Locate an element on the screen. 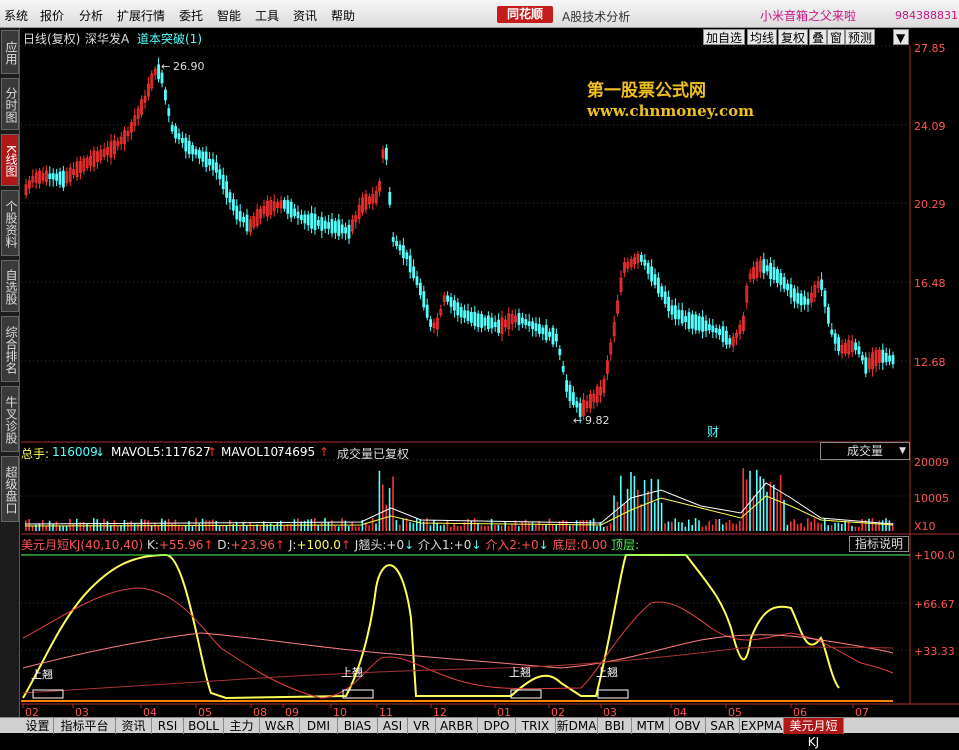 The height and width of the screenshot is (750, 959). promo-link: 小米音箱之父来啦 is located at coordinates (808, 15).